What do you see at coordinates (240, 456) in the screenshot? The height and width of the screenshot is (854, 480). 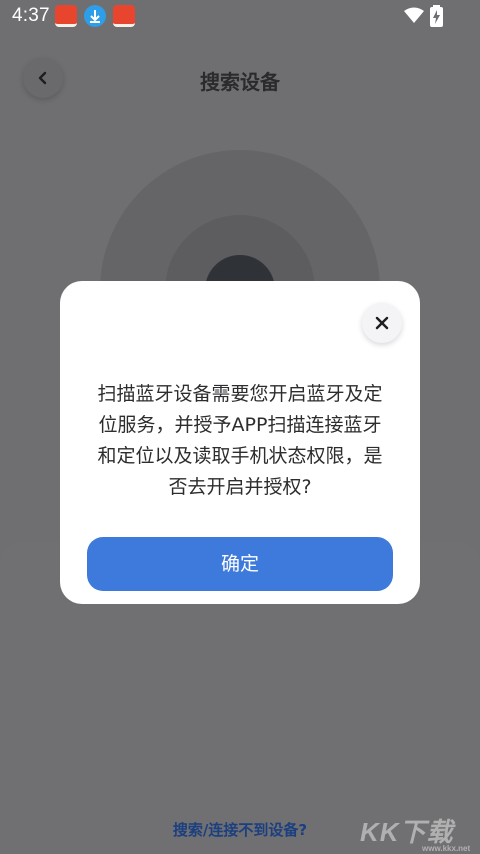 I see `dialog-message-line: 和定位以及读取手机状态权限，是` at bounding box center [240, 456].